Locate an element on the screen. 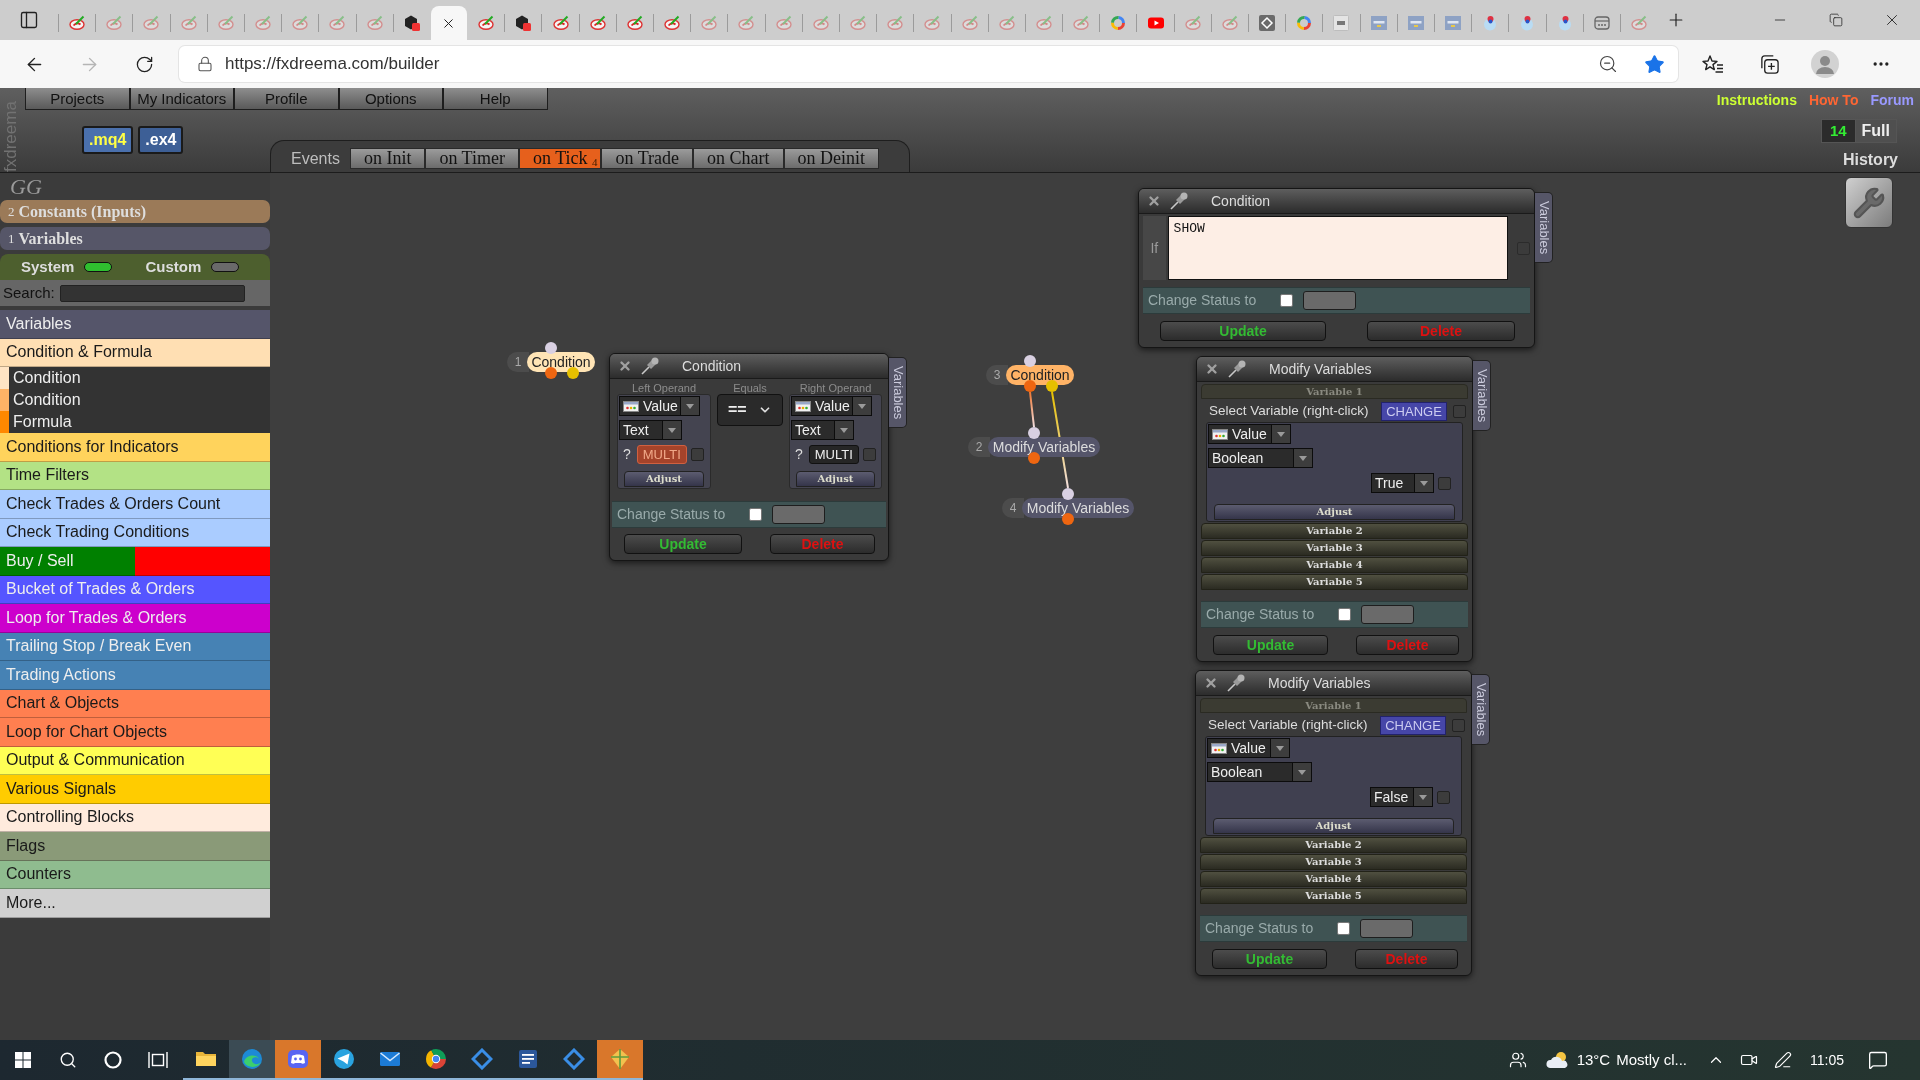 This screenshot has height=1080, width=1920. category-item: Bucket of Trades & Orders is located at coordinates (135, 589).